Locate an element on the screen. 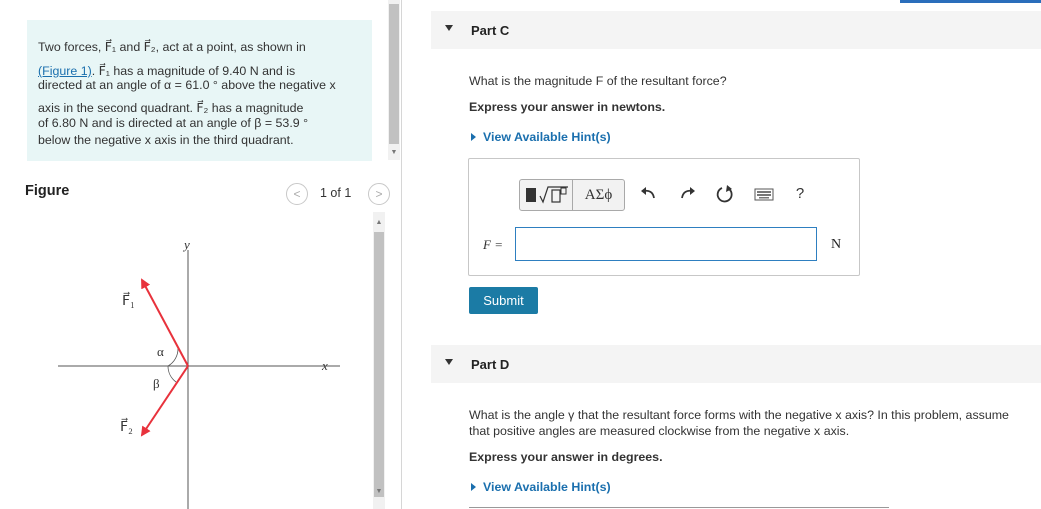 The image size is (1041, 509). f-input-label: F = is located at coordinates (493, 245).